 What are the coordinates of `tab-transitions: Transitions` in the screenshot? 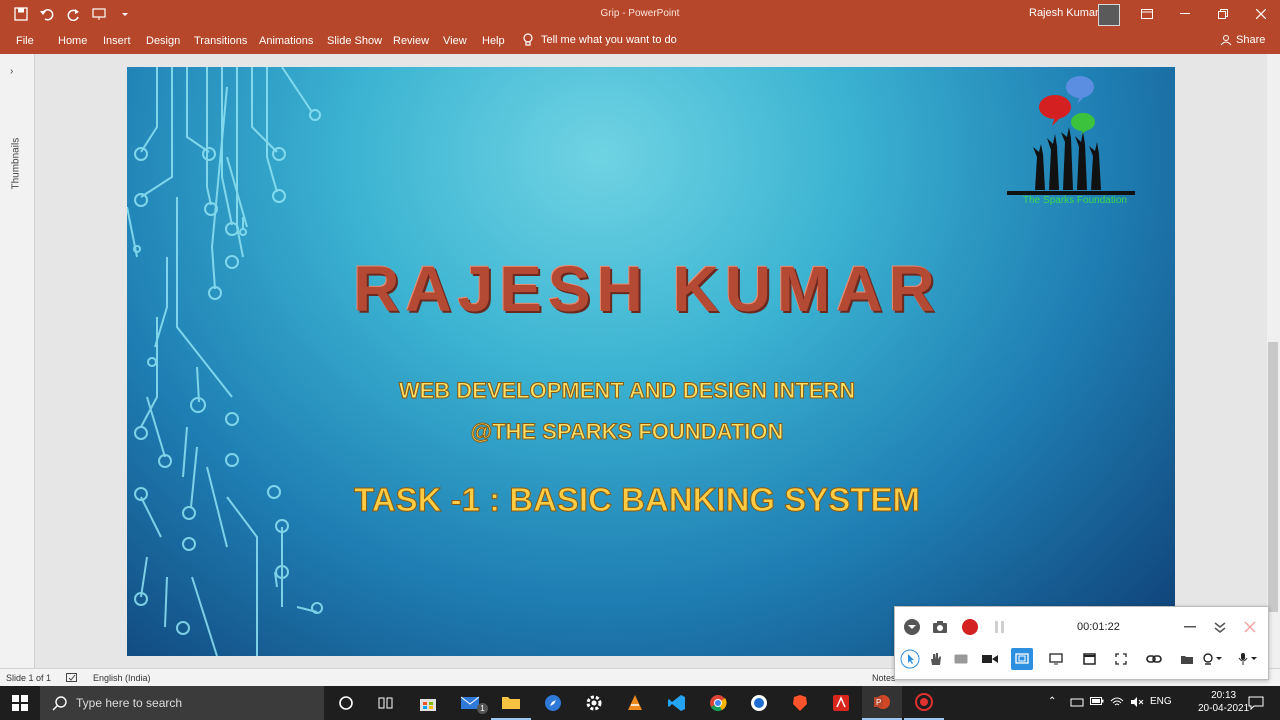 It's located at (220, 41).